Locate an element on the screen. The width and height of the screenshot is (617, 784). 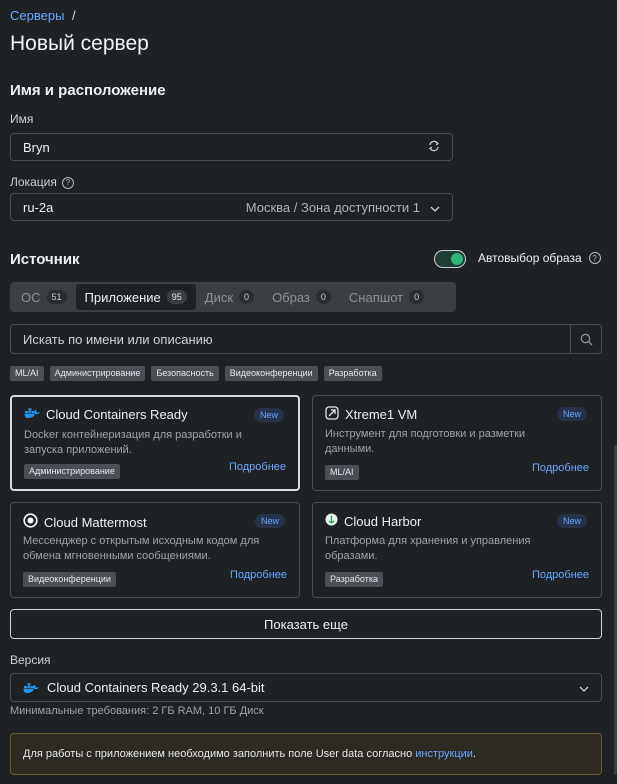
tab-application: Приложение 95 is located at coordinates (135, 297).